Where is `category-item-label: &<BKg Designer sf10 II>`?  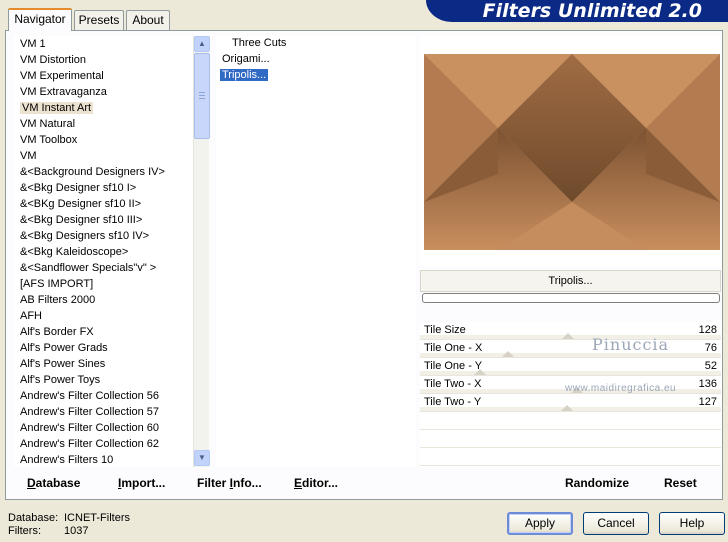
category-item-label: &<BKg Designer sf10 II> is located at coordinates (81, 204).